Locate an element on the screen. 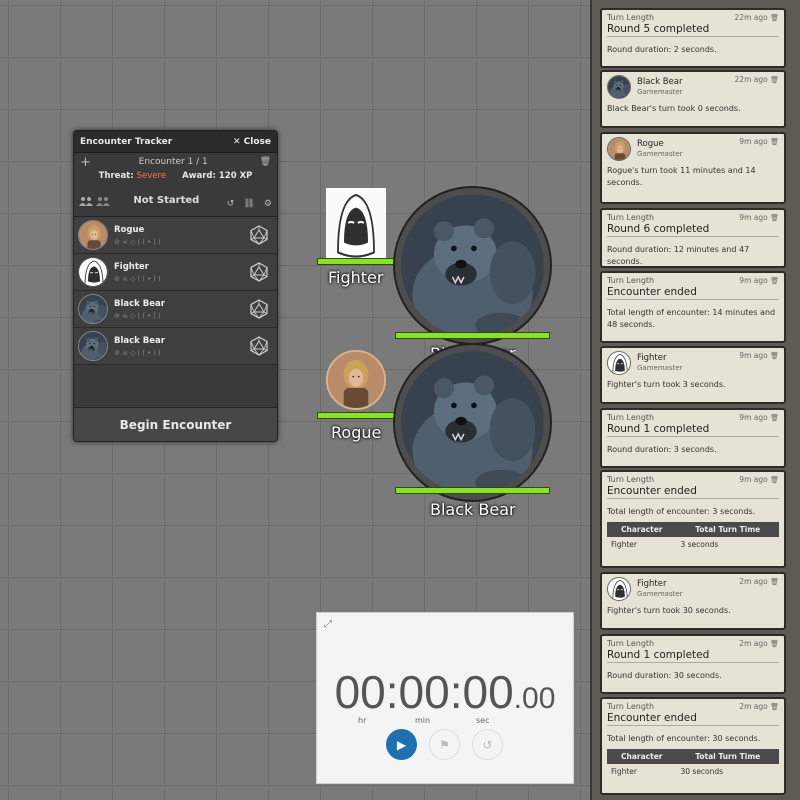  message-title: Round 1 completed is located at coordinates (693, 656).